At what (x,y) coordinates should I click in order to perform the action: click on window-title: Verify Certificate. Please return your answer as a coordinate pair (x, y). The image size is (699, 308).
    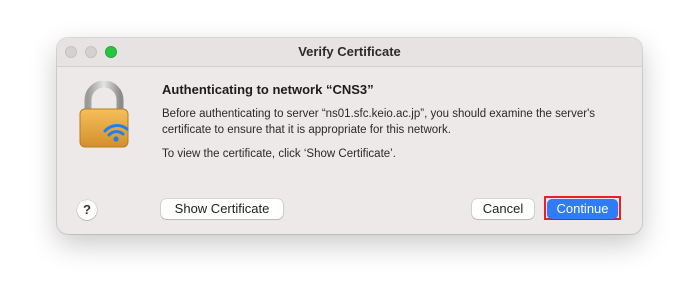
    Looking at the image, I should click on (349, 51).